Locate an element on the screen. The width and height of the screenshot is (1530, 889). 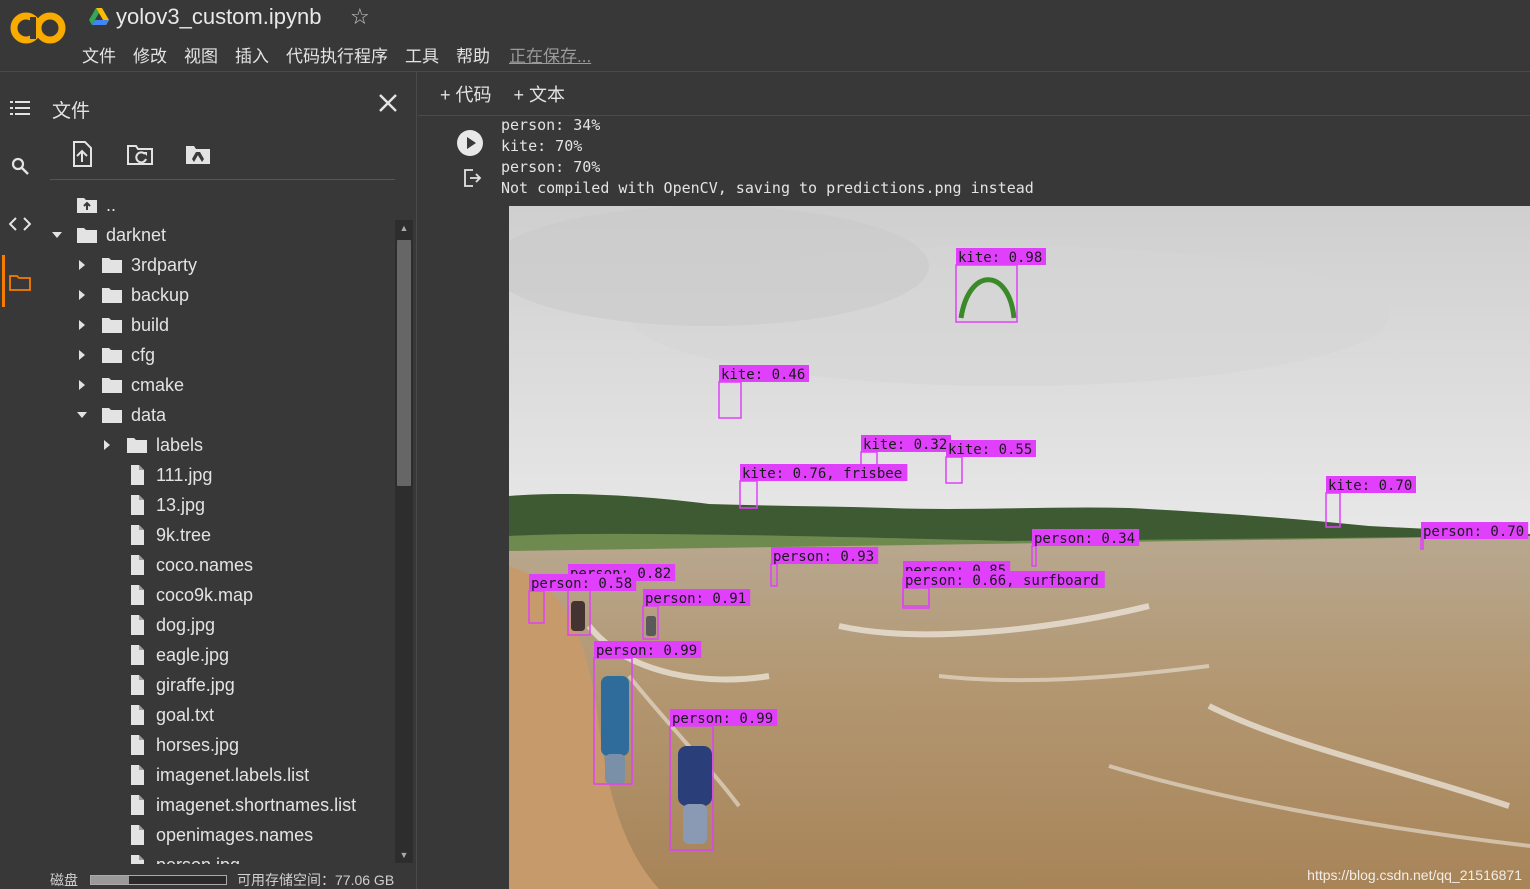
file-item: openimages.names is located at coordinates (206, 835).